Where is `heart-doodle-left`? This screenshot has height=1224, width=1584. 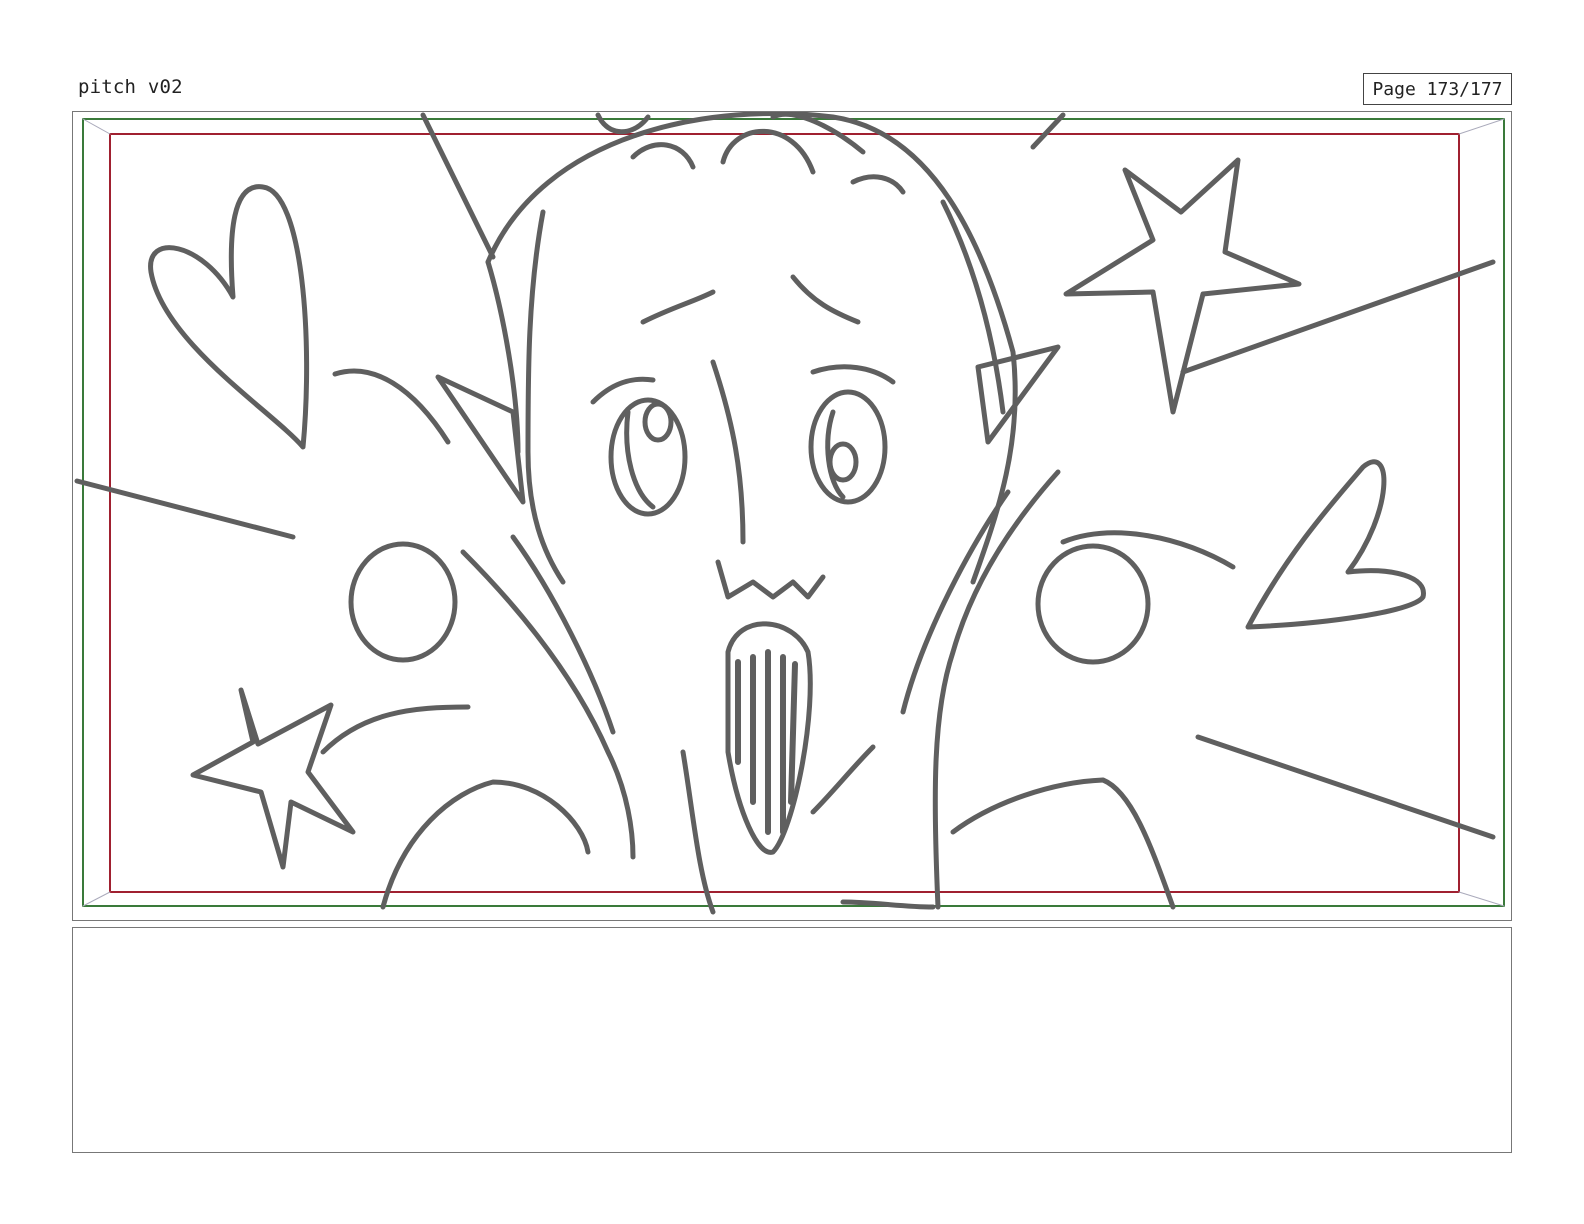 heart-doodle-left is located at coordinates (229, 317).